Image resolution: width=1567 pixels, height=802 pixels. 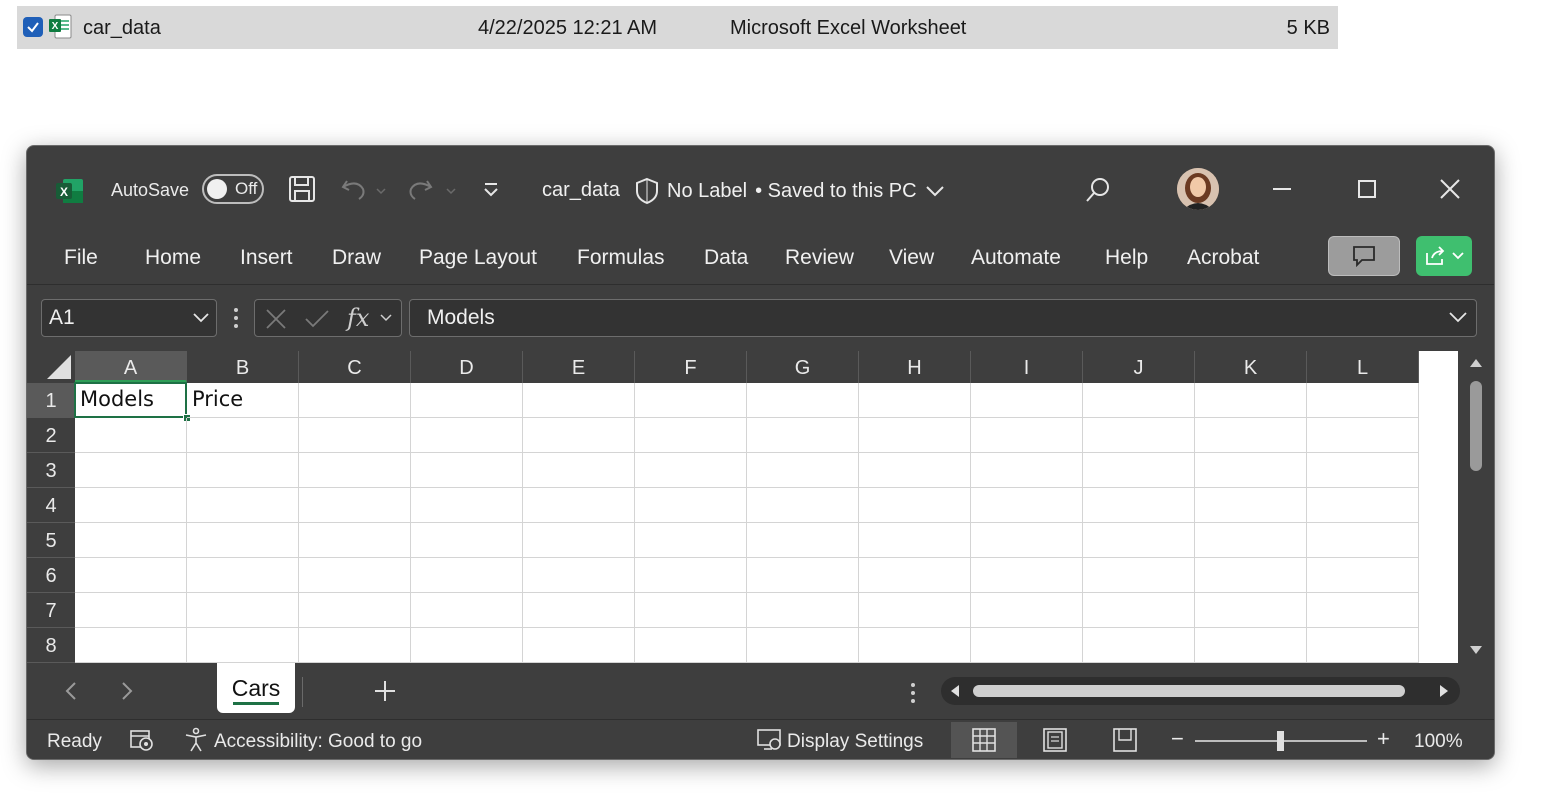 I want to click on cell-d8, so click(x=467, y=645).